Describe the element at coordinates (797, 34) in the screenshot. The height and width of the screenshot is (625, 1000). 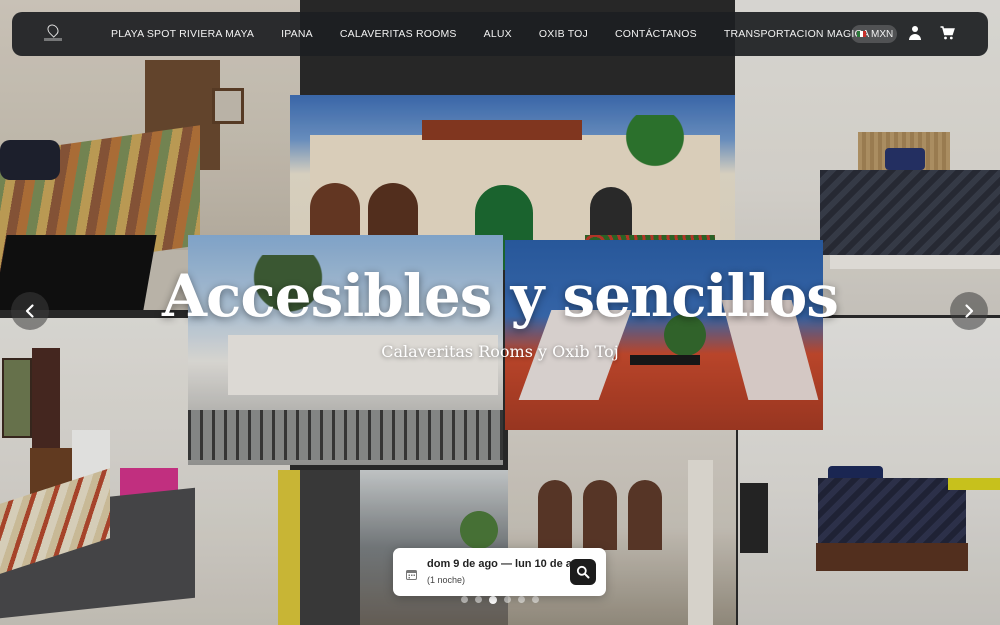
I see `nav-link-transportacion-magica: TRANSPORTACION MAGICA` at that location.